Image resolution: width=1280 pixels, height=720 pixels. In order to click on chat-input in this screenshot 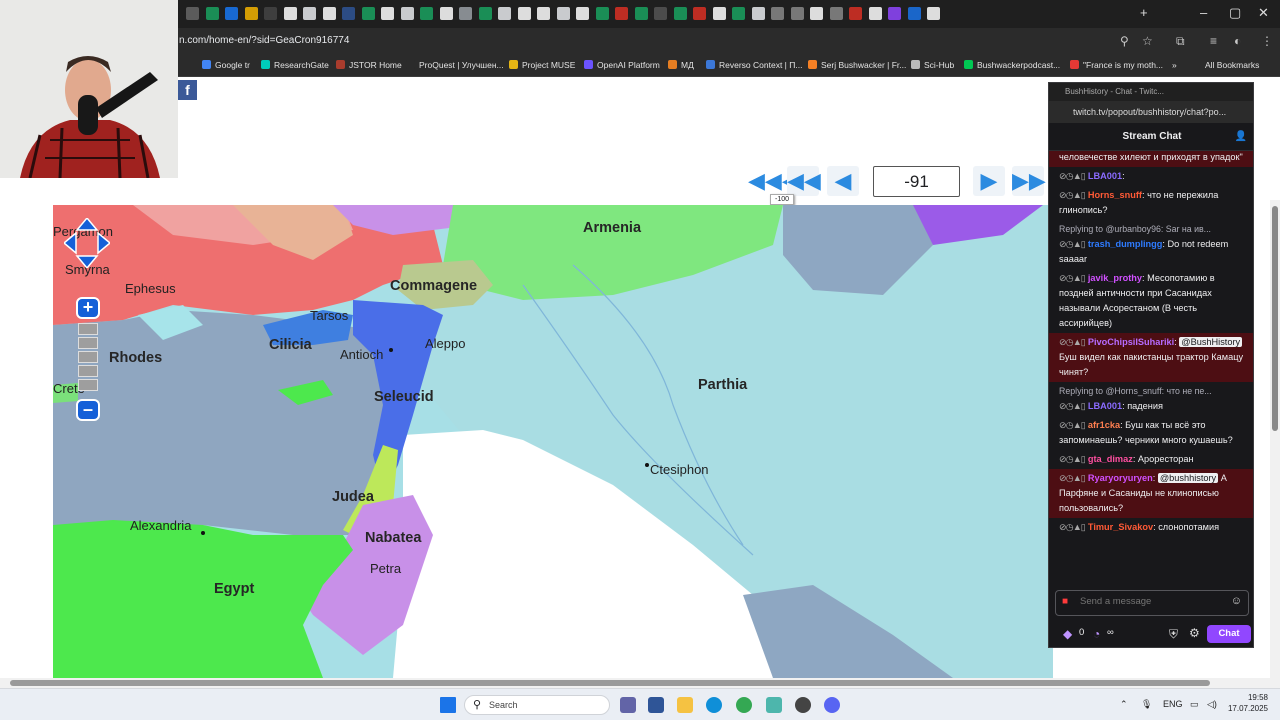, I will do `click(1150, 601)`.